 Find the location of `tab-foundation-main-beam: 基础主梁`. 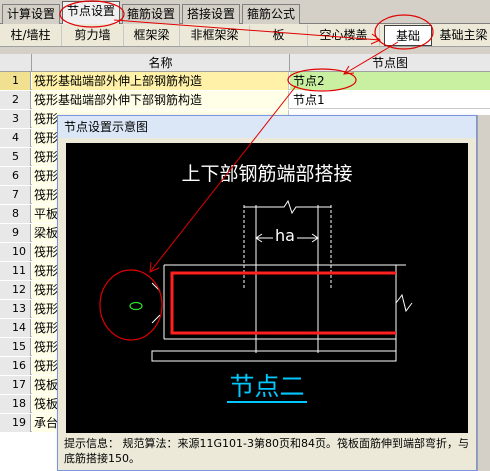

tab-foundation-main-beam: 基础主梁 is located at coordinates (462, 35).